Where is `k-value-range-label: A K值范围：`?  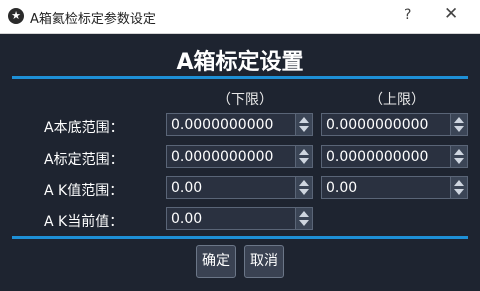
k-value-range-label: A K值范围： is located at coordinates (84, 191).